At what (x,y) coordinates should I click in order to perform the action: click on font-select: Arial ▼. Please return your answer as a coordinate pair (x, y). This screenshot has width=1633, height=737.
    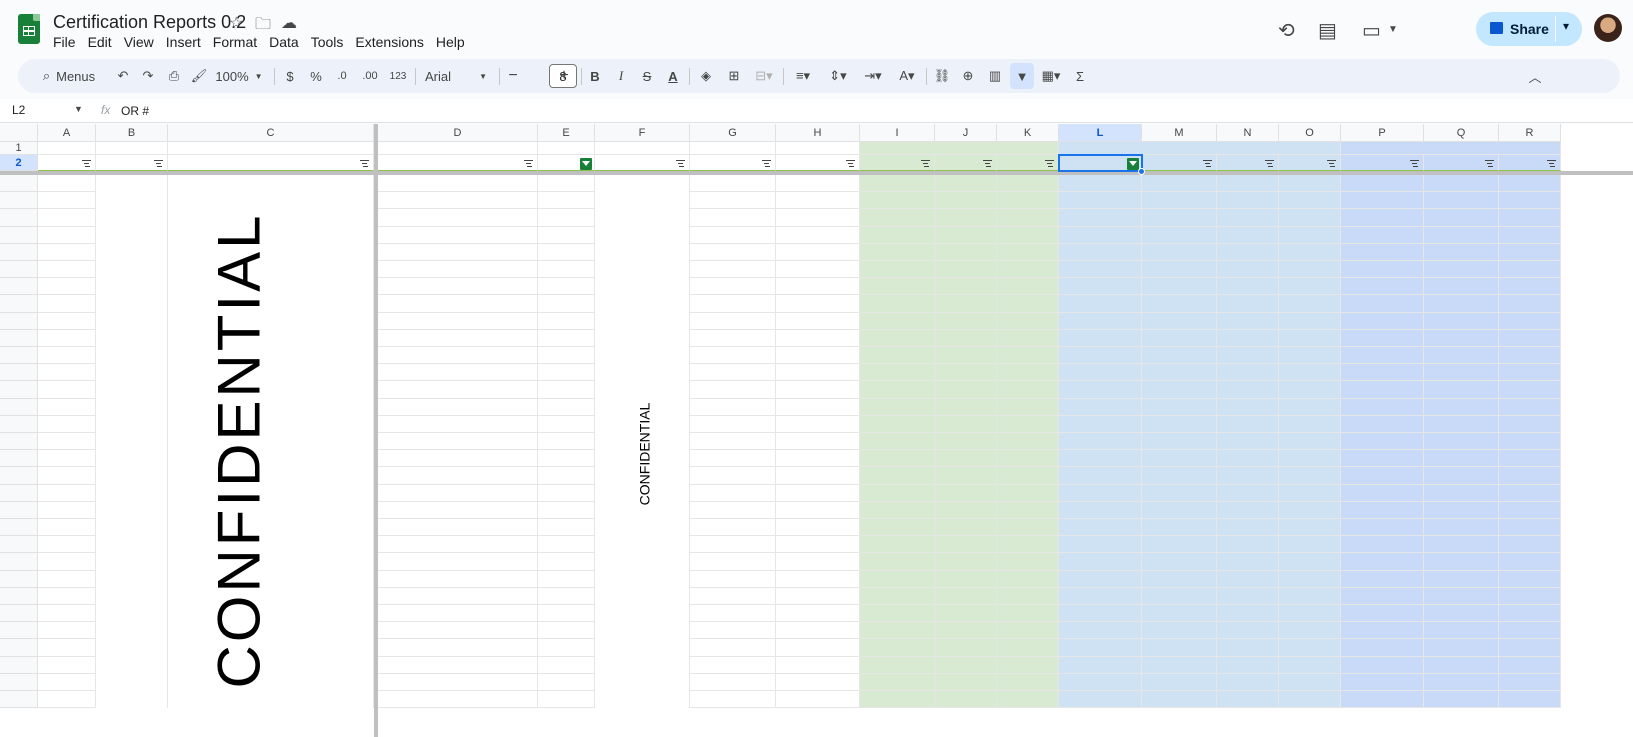
    Looking at the image, I should click on (456, 76).